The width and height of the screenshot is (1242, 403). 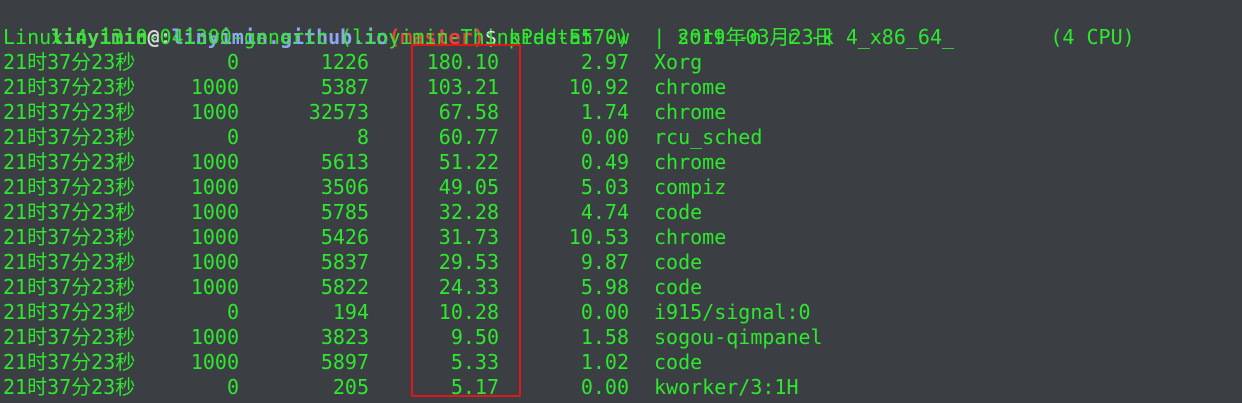 I want to click on table-row: 21时37分23秒 1000 32573 67.58 1.74 chrome, so click(x=618, y=112).